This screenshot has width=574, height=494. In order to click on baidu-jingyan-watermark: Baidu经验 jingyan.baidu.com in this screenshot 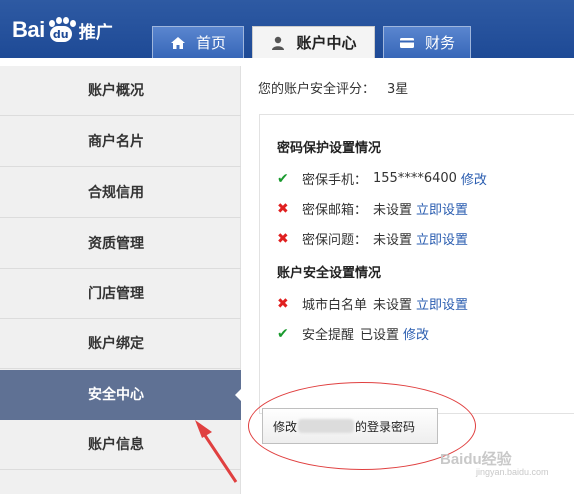, I will do `click(494, 462)`.